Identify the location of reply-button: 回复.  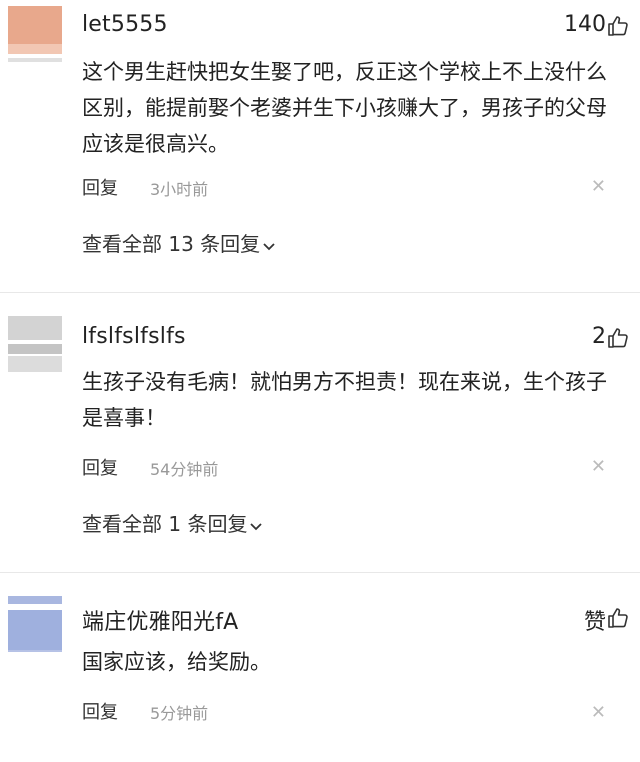
(100, 711).